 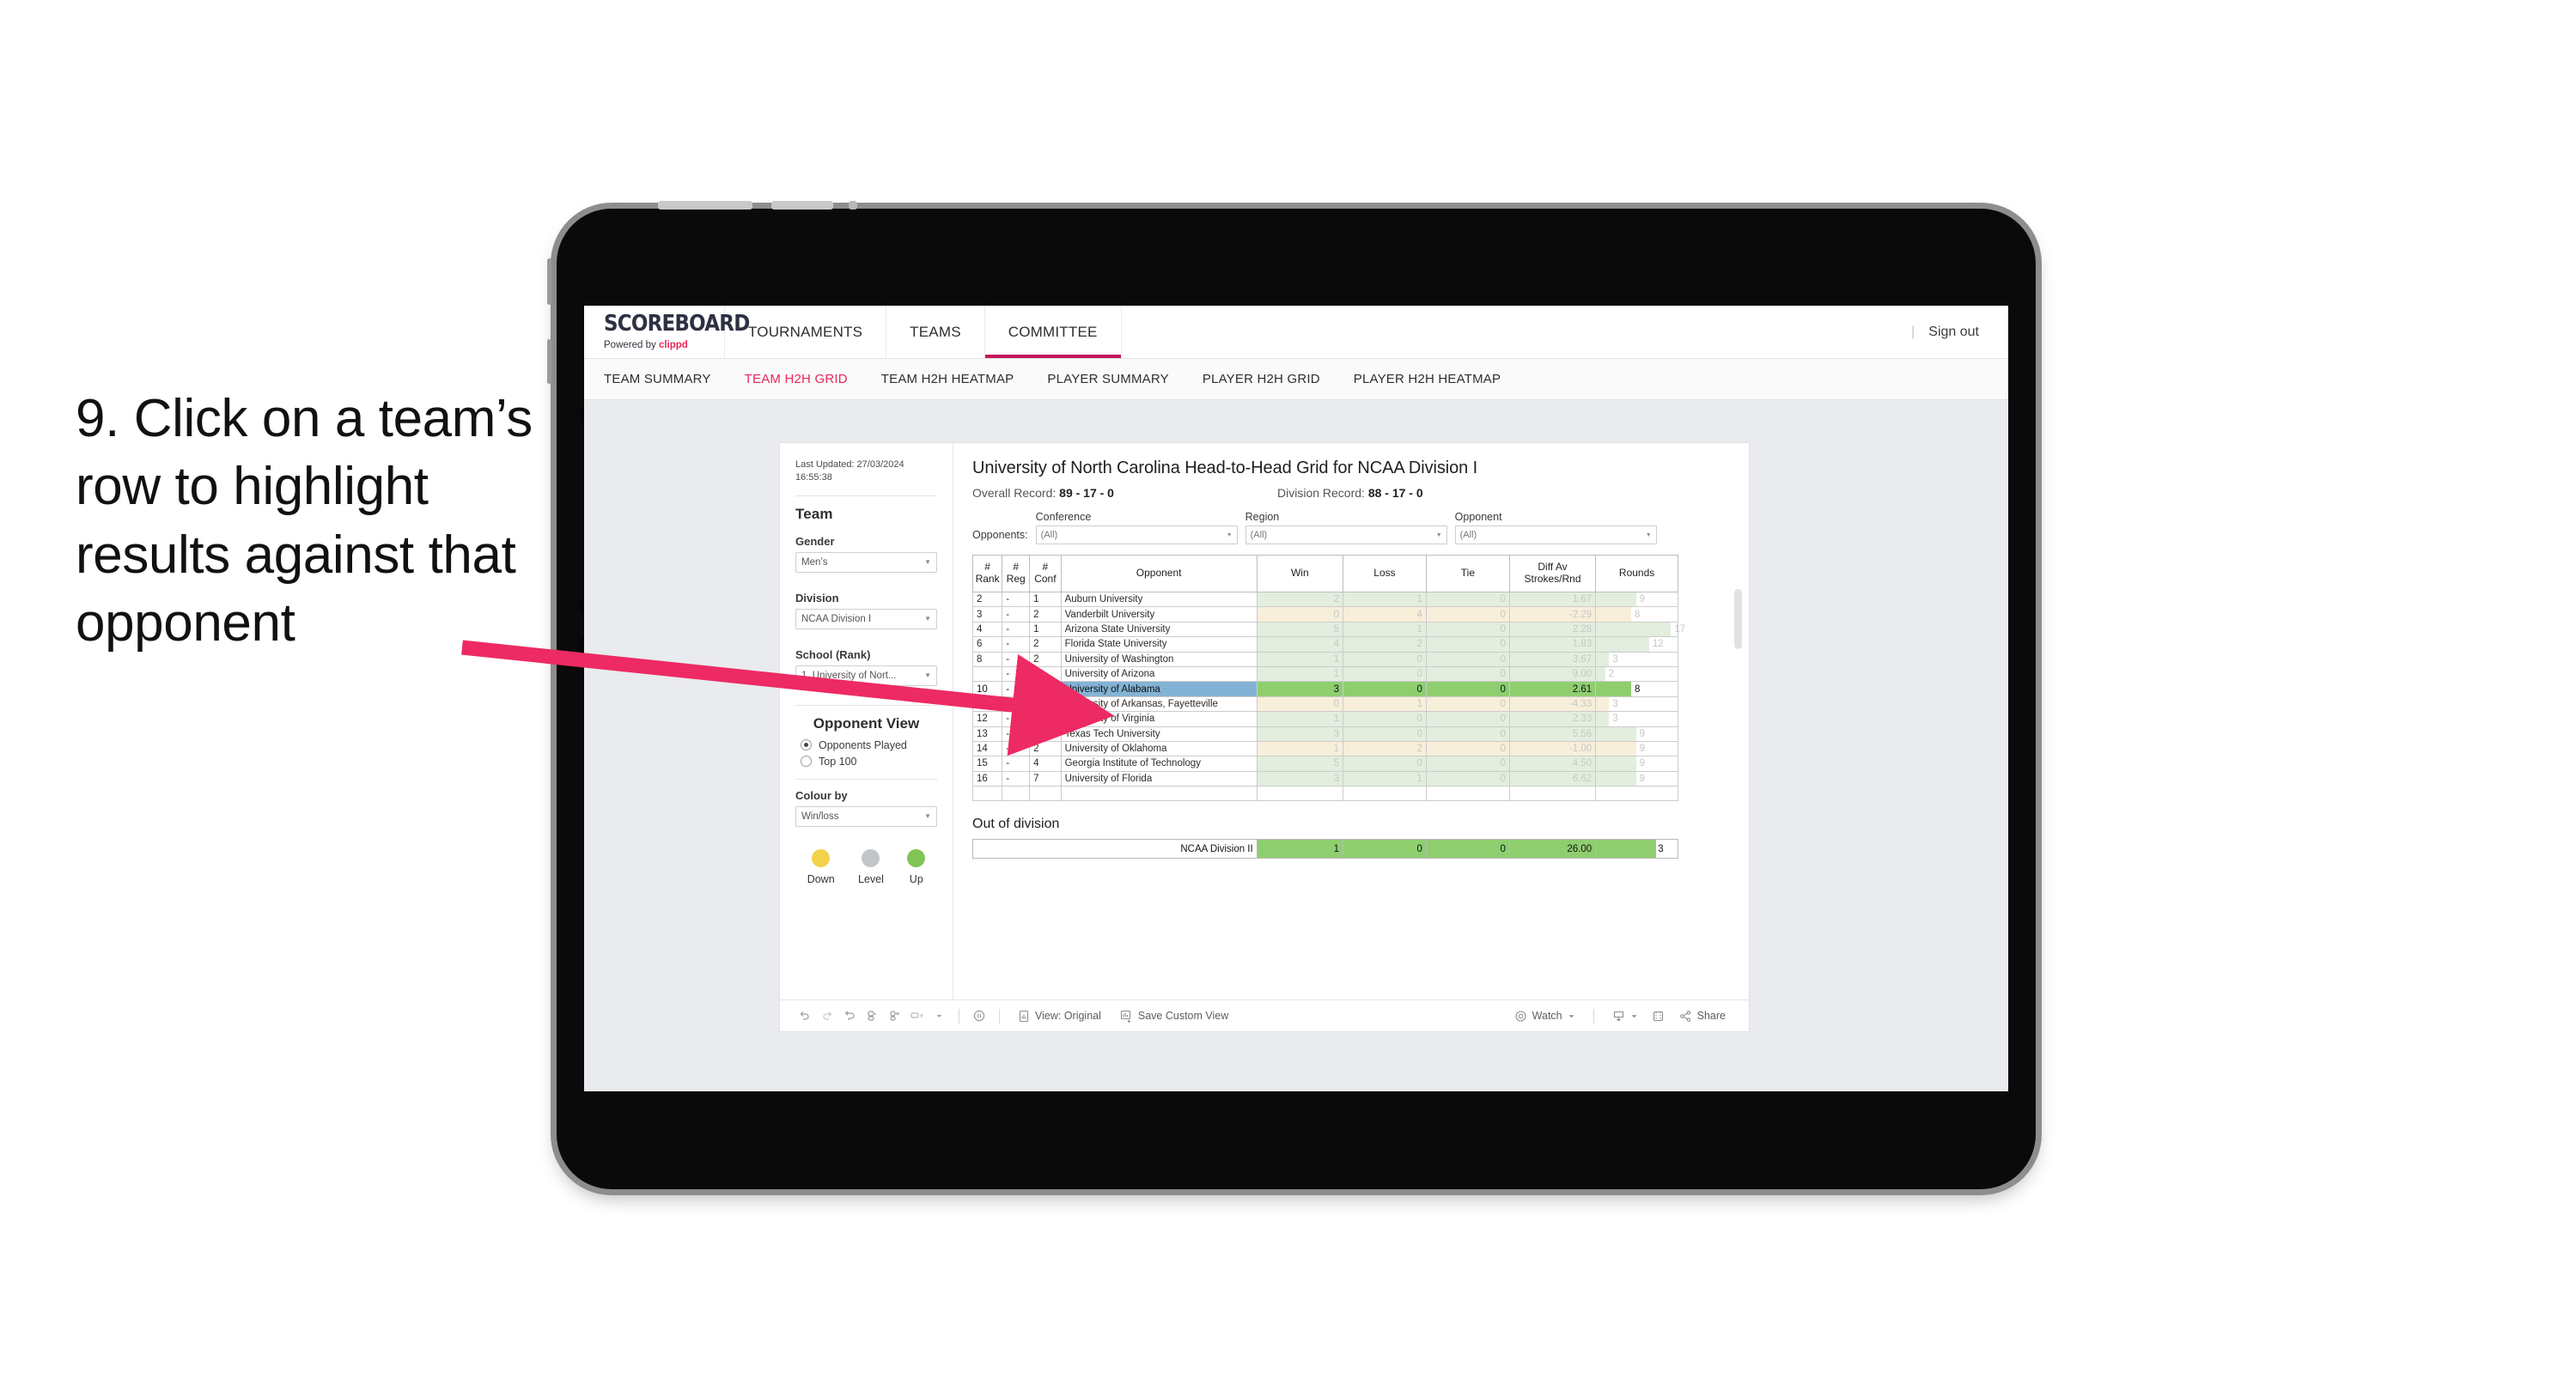 What do you see at coordinates (1136, 534) in the screenshot?
I see `conference-select: (All) ▼` at bounding box center [1136, 534].